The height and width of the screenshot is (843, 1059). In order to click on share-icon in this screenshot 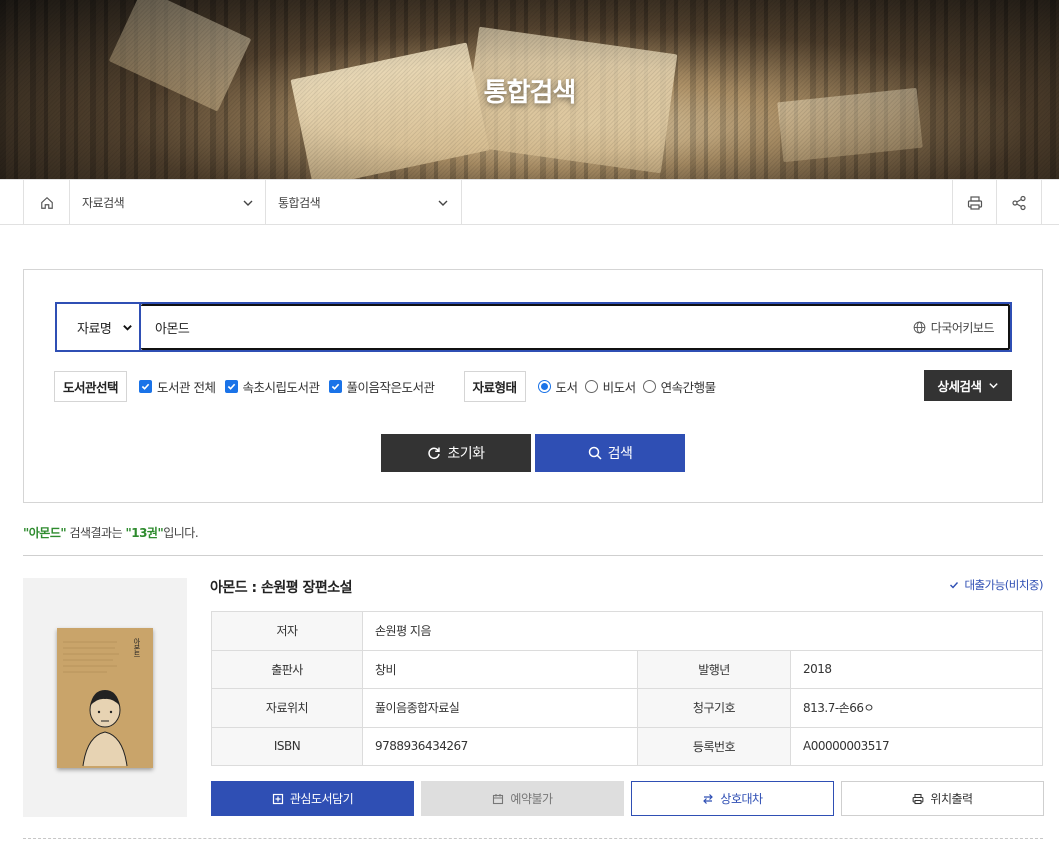, I will do `click(1019, 202)`.